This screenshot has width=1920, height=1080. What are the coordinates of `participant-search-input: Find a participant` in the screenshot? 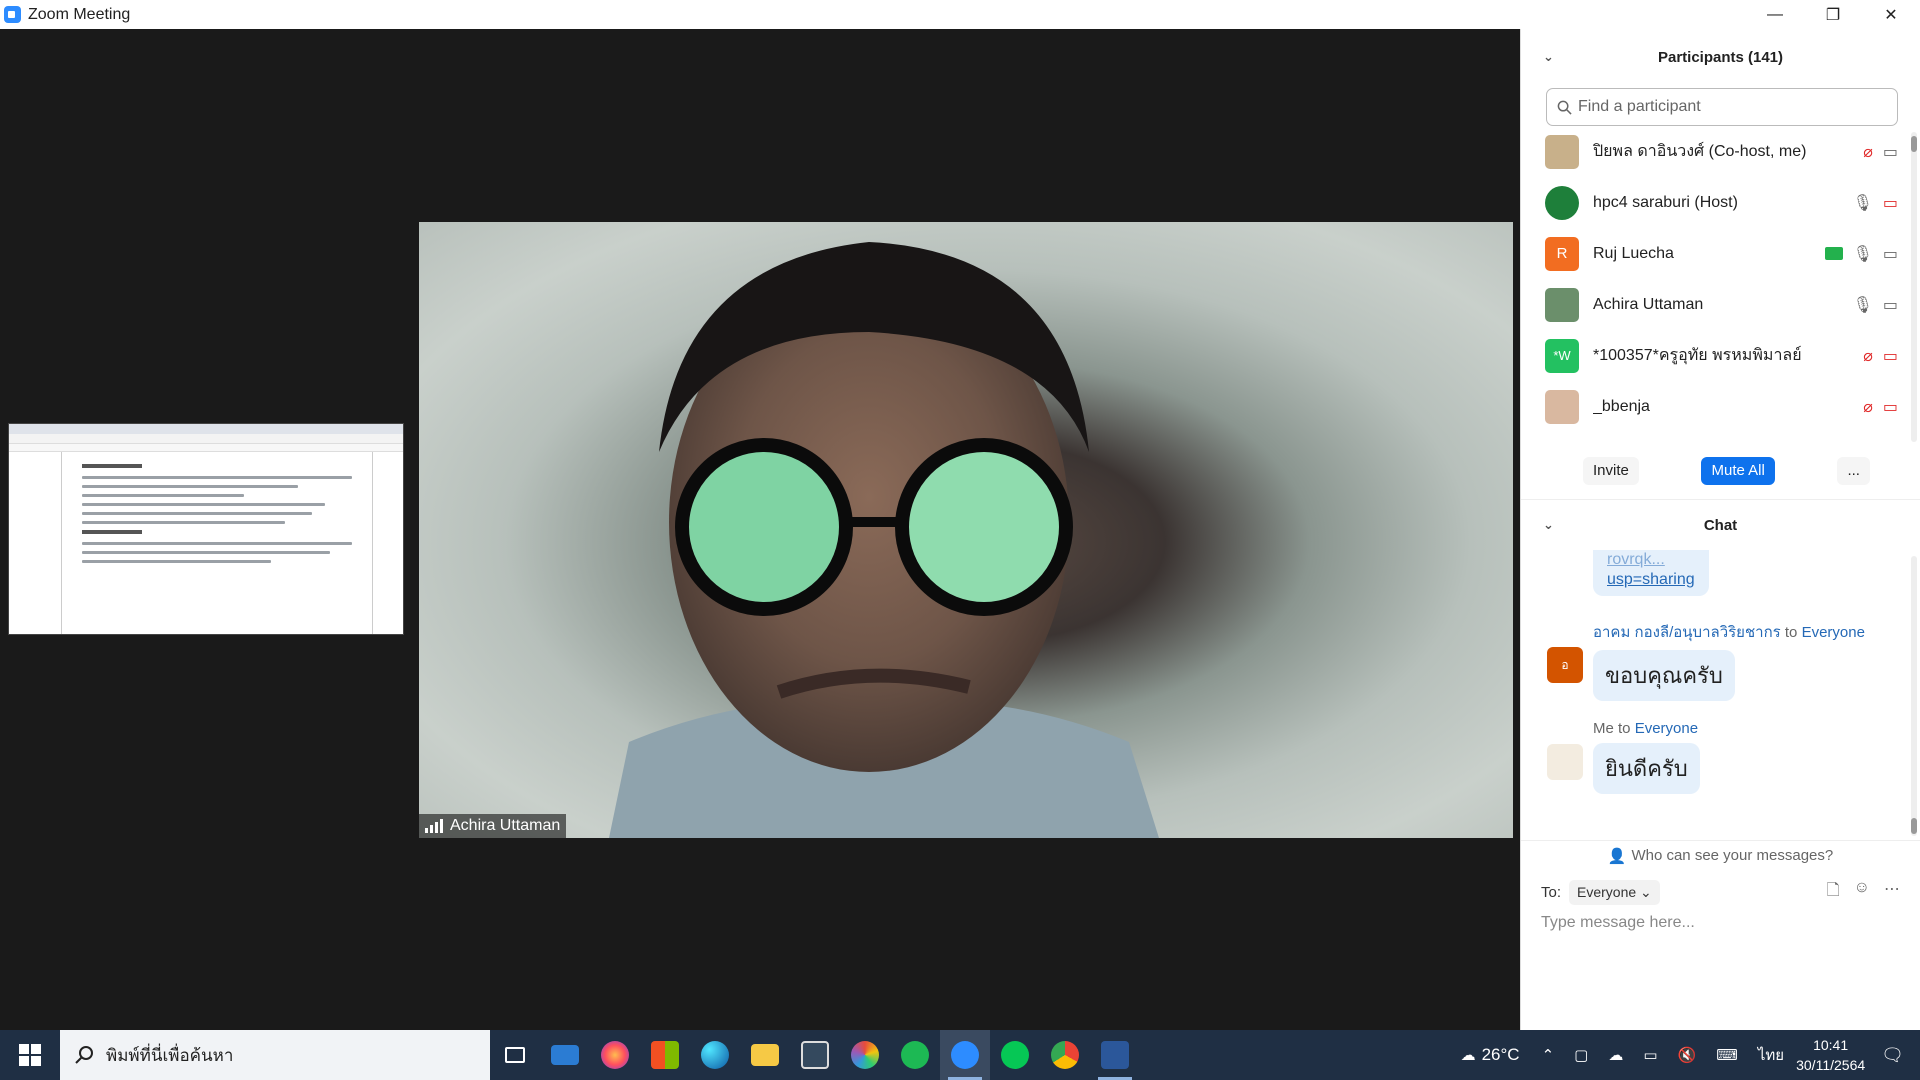 It's located at (1722, 107).